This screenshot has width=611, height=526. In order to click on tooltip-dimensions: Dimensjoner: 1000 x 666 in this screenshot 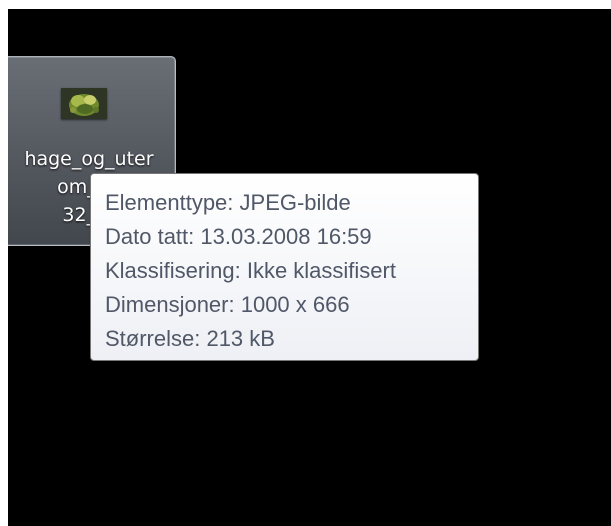, I will do `click(227, 304)`.